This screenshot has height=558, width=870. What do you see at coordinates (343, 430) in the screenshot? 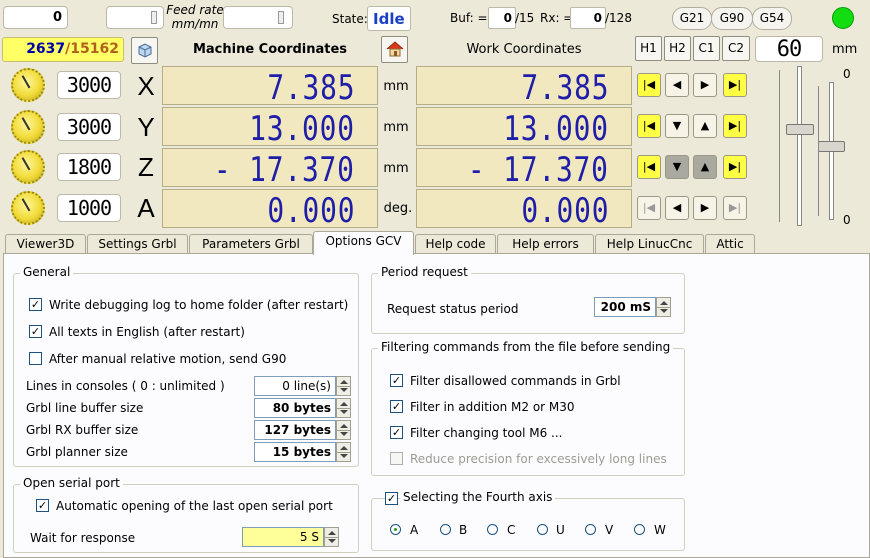
I see `rx-buffer-spinner` at bounding box center [343, 430].